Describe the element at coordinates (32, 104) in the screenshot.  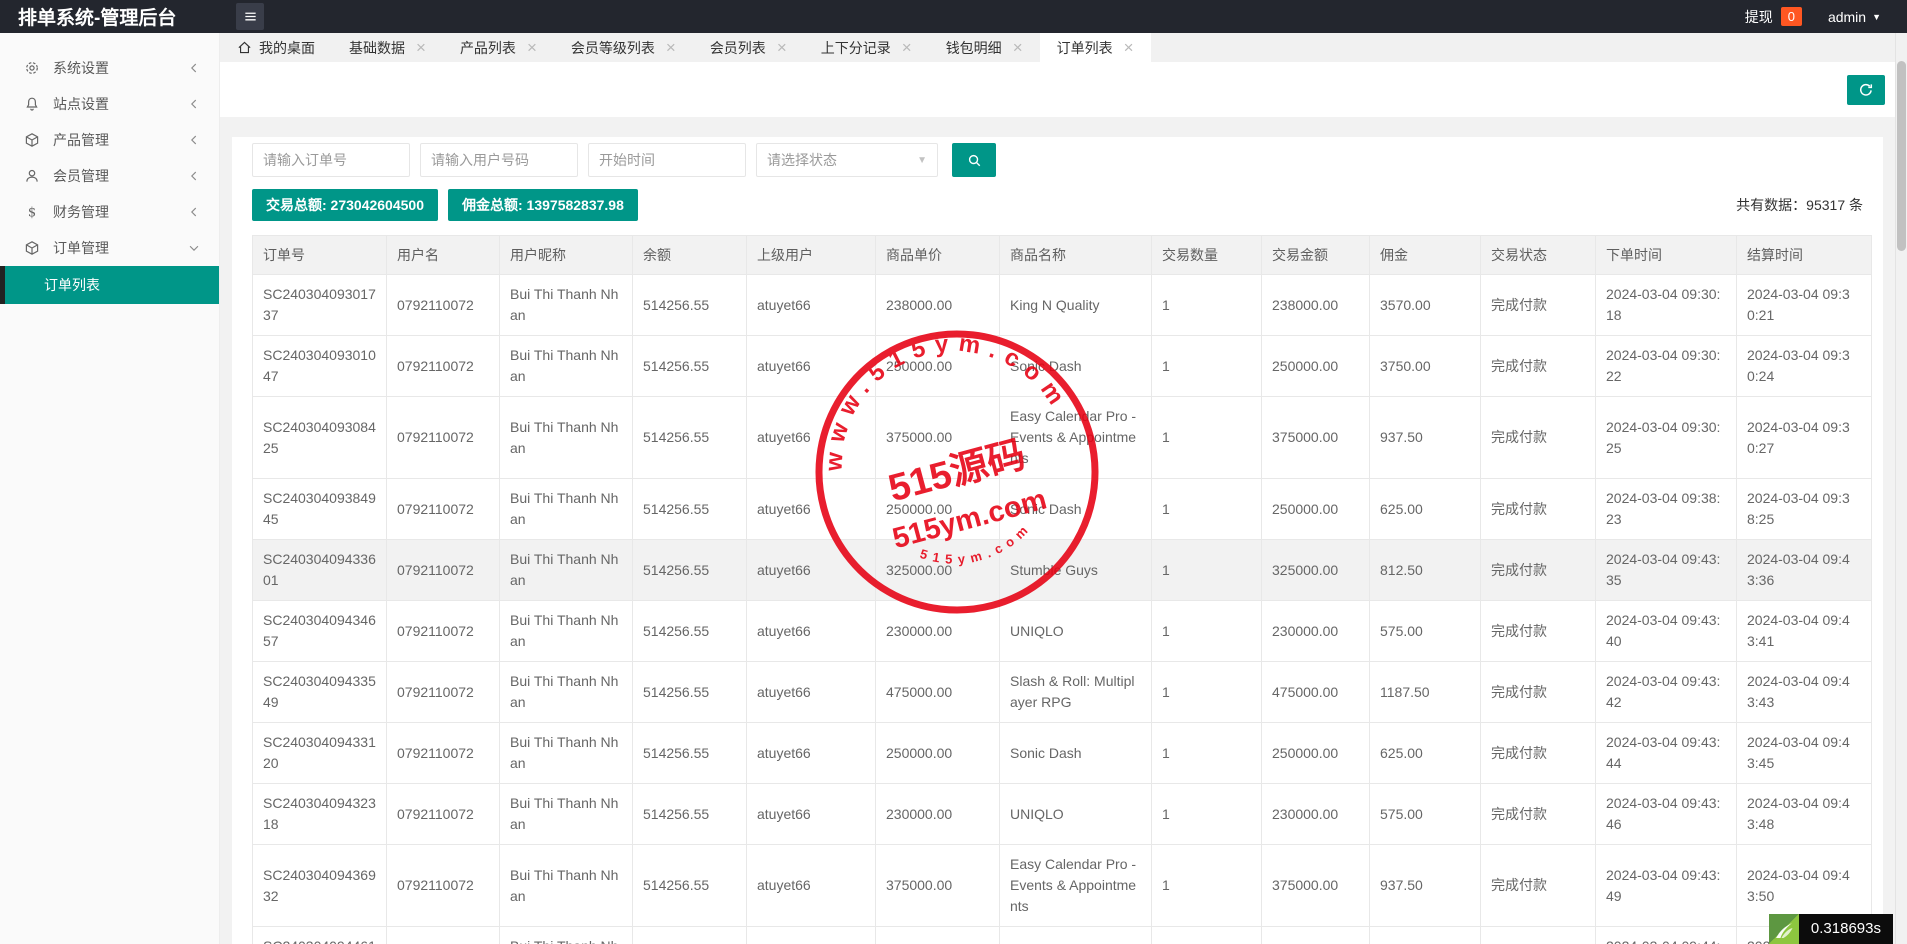
I see `bell-icon` at that location.